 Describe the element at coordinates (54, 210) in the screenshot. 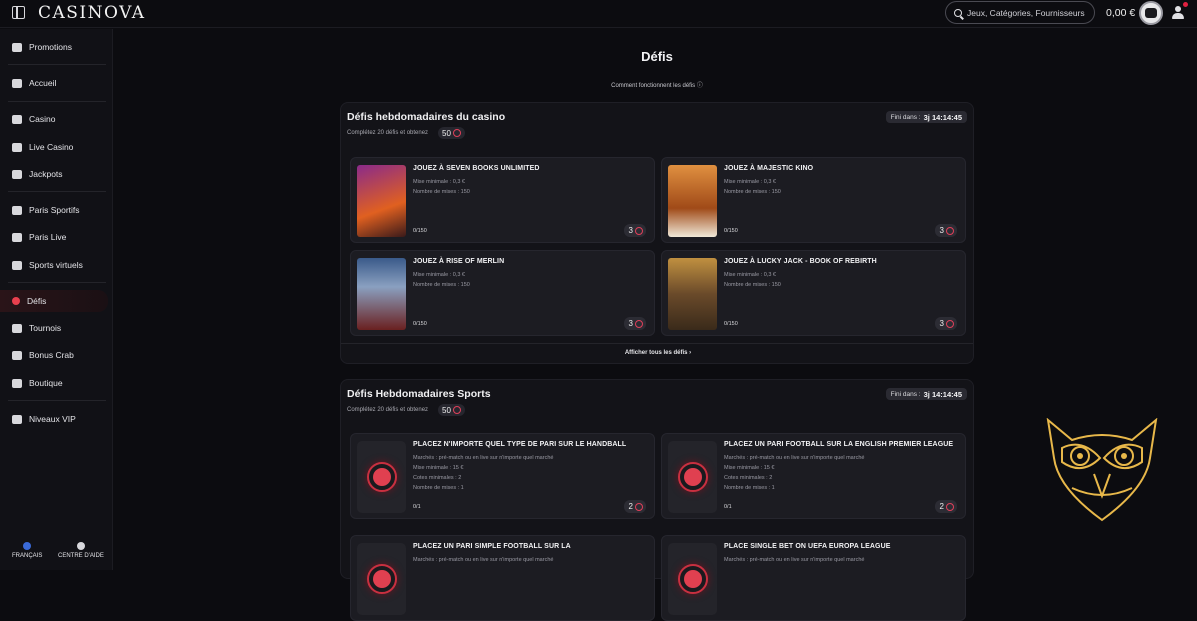

I see `sidebar-item-paris-sportifs: Paris Sportifs` at that location.